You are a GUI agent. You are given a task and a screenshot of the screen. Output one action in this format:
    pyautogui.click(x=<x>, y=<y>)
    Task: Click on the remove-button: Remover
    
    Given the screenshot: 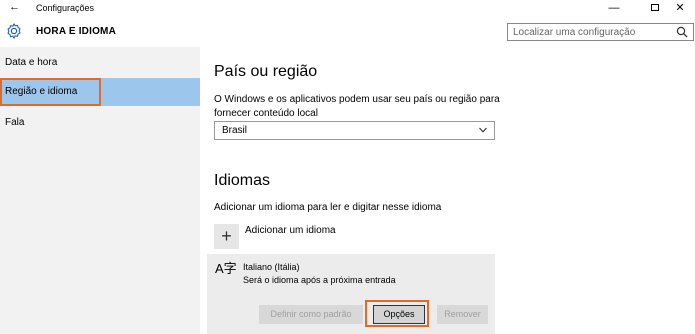 What is the action you would take?
    pyautogui.click(x=462, y=314)
    